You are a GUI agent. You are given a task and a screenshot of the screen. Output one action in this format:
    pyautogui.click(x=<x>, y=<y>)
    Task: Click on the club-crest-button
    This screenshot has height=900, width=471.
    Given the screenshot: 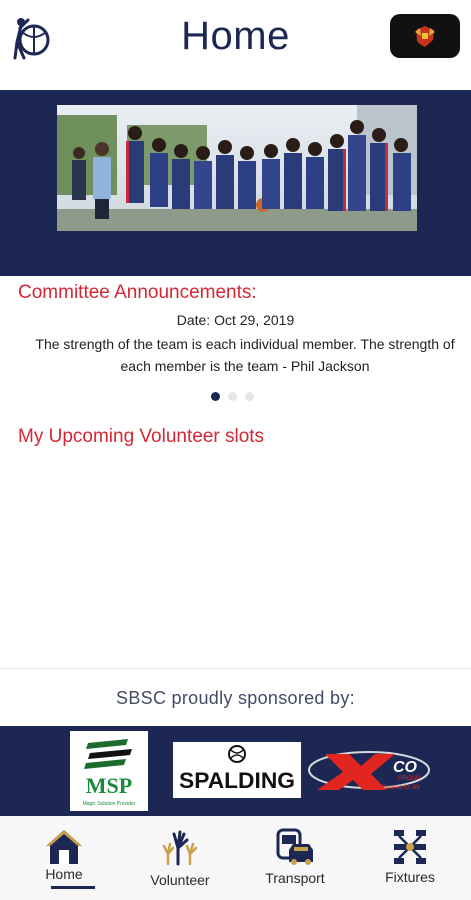 What is the action you would take?
    pyautogui.click(x=425, y=36)
    